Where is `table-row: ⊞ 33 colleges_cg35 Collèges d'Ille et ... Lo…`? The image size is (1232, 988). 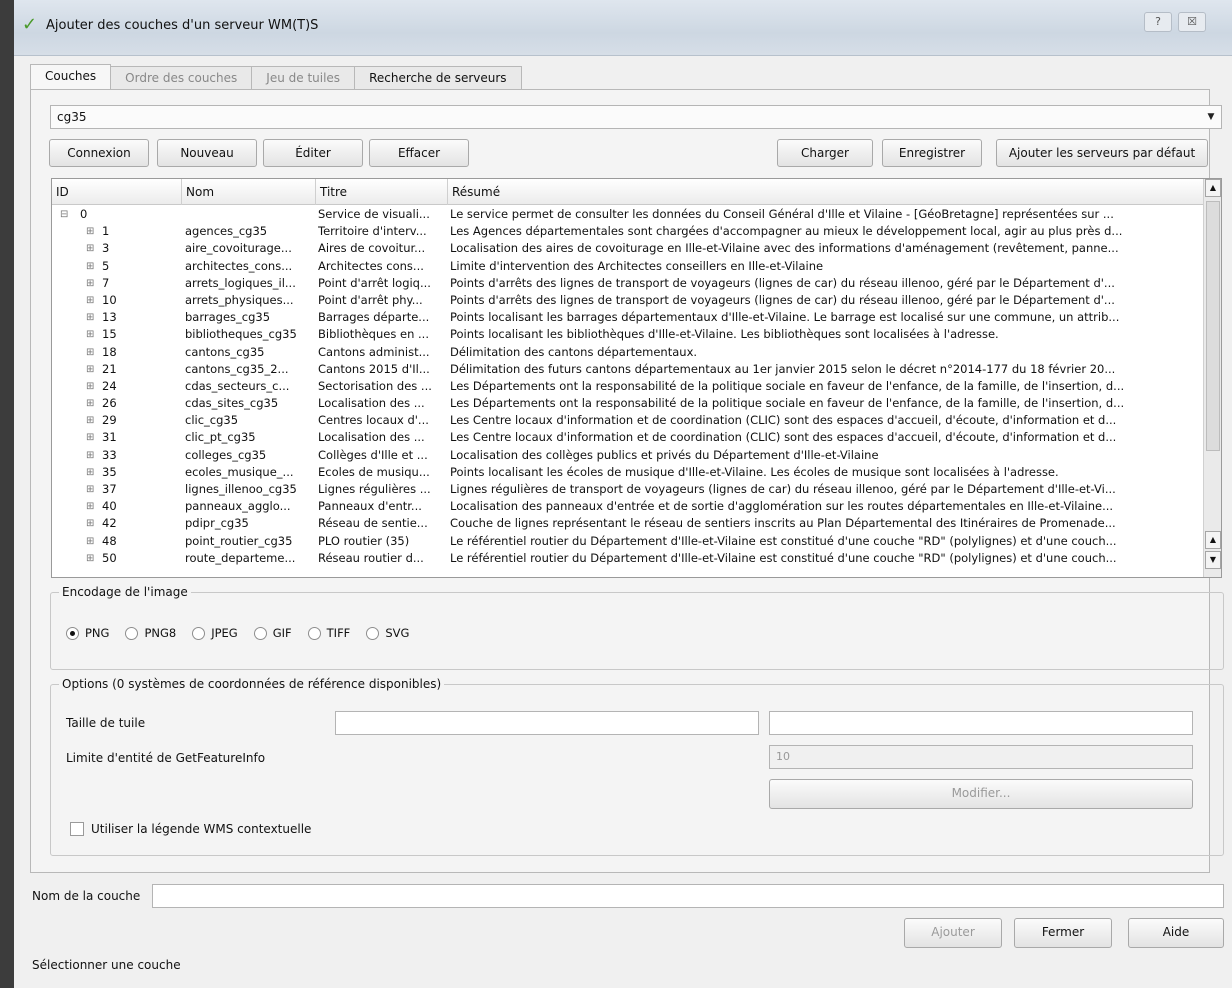 table-row: ⊞ 33 colleges_cg35 Collèges d'Ille et ... Lo… is located at coordinates (627, 455).